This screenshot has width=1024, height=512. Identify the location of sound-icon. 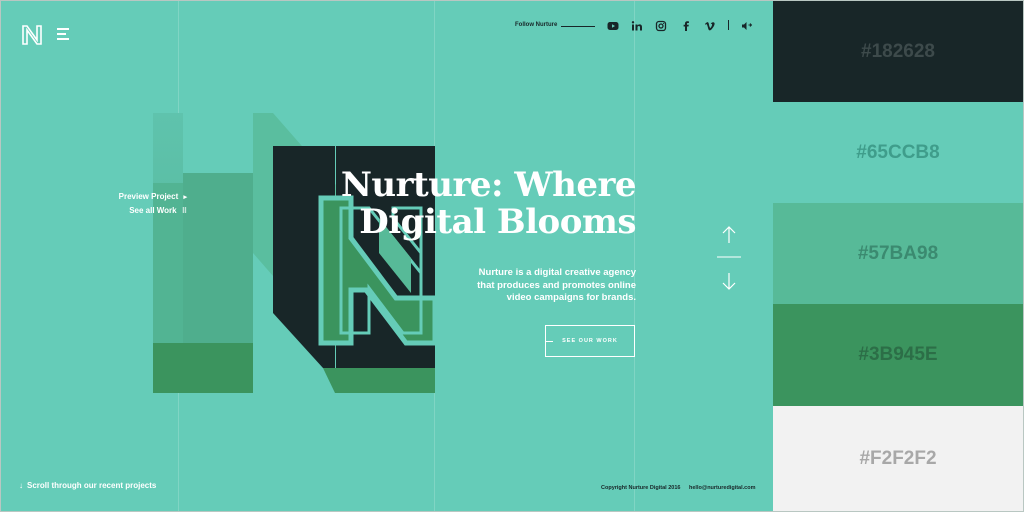
(747, 26).